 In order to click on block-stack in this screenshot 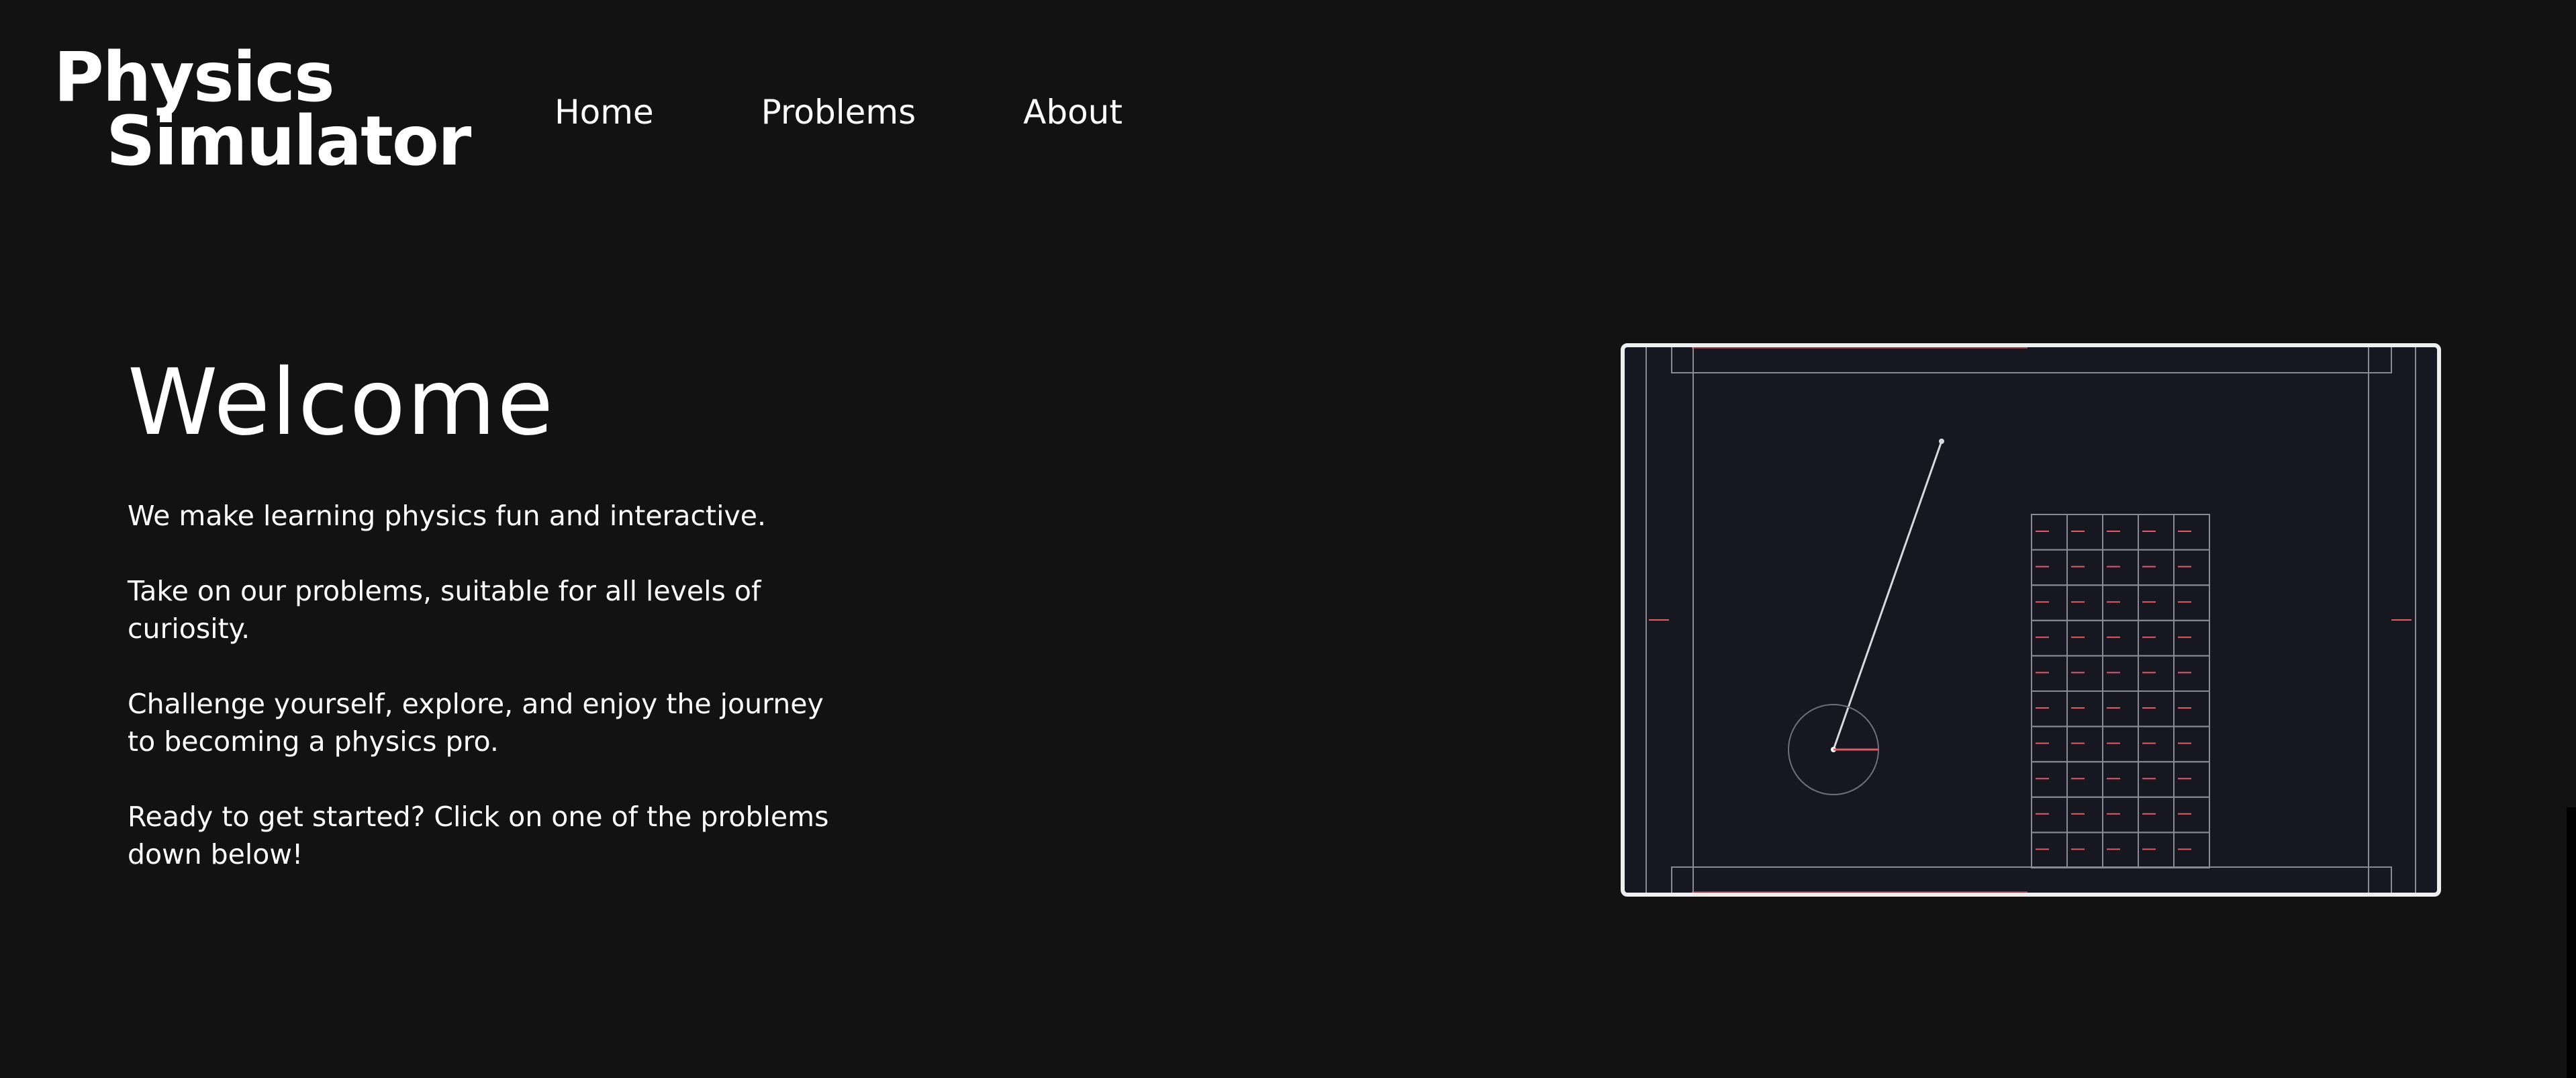, I will do `click(2120, 691)`.